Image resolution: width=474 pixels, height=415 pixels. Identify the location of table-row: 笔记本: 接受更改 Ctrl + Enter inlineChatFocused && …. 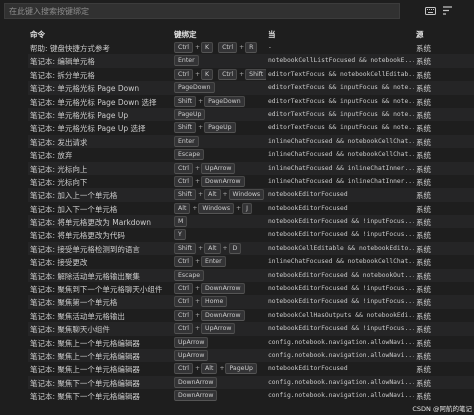
(251, 261).